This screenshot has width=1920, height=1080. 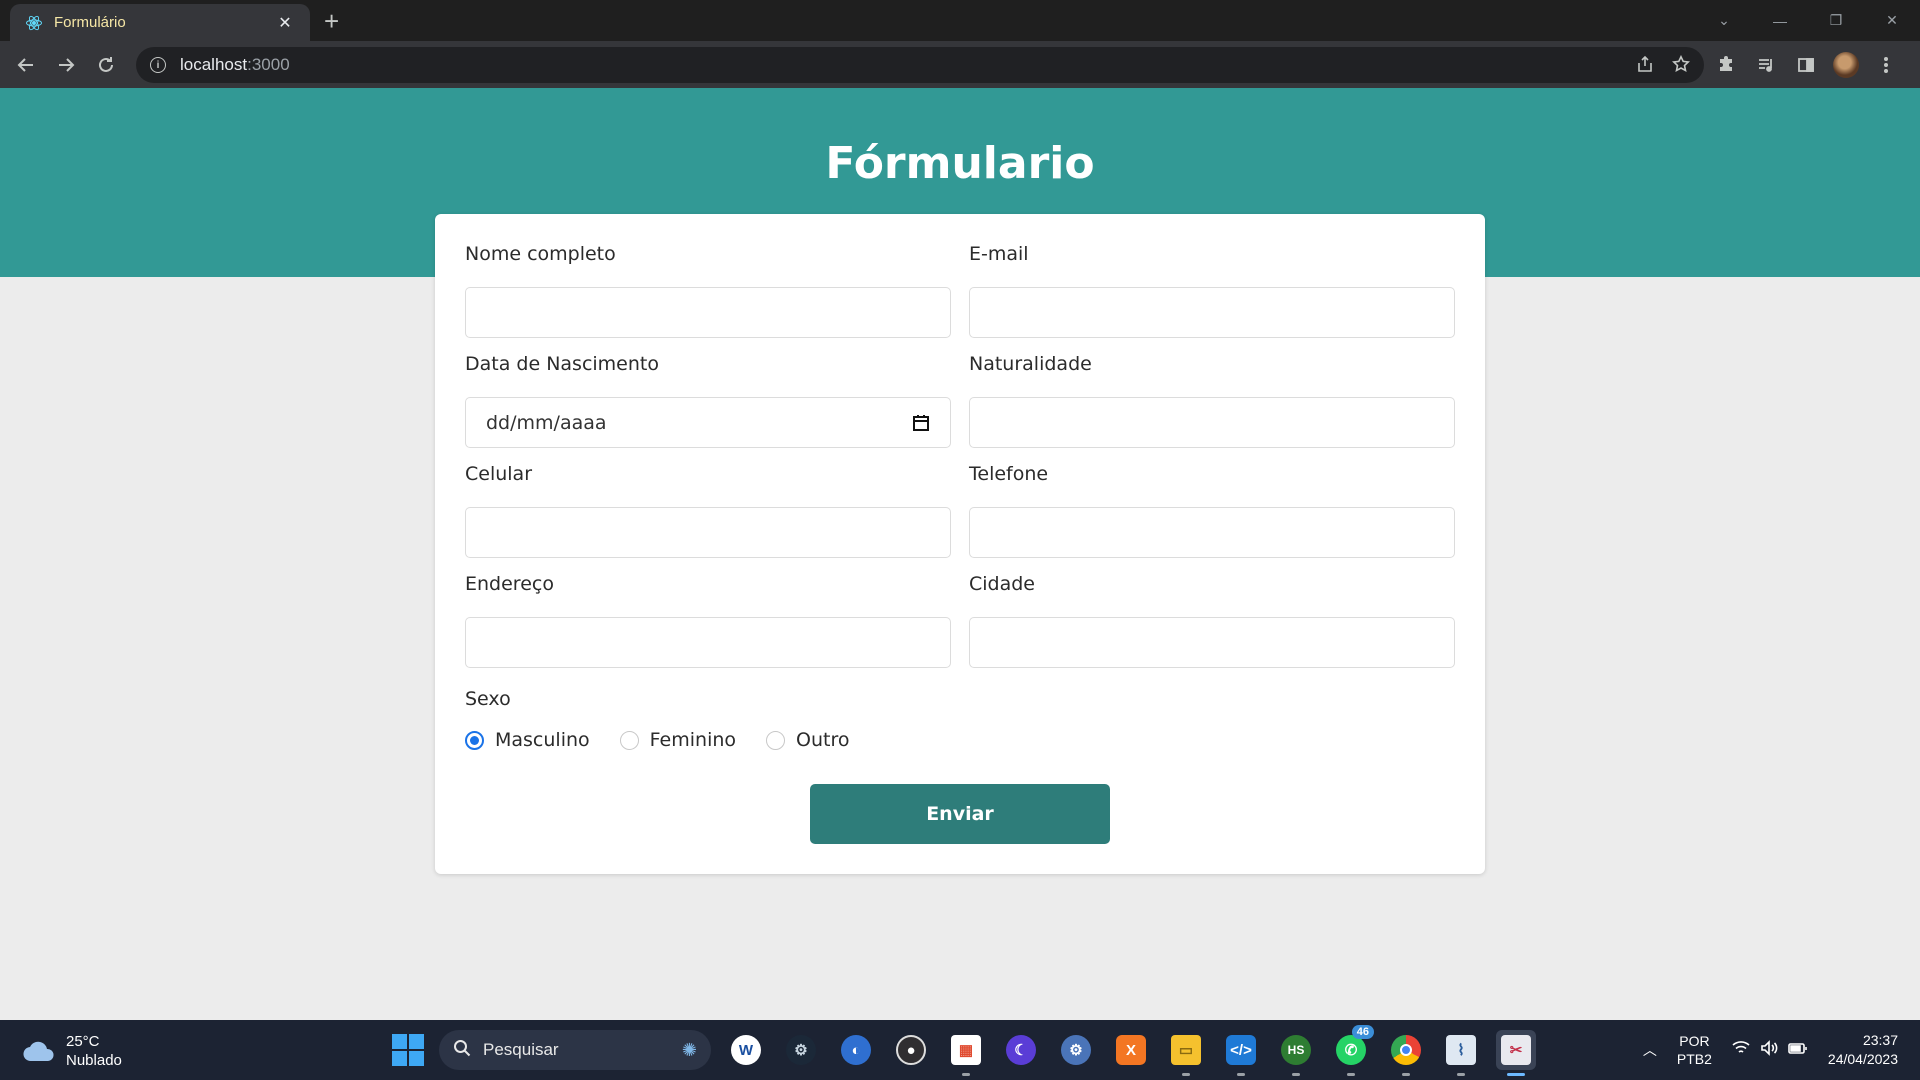 I want to click on browser-tab: Formulário ✕, so click(x=160, y=22).